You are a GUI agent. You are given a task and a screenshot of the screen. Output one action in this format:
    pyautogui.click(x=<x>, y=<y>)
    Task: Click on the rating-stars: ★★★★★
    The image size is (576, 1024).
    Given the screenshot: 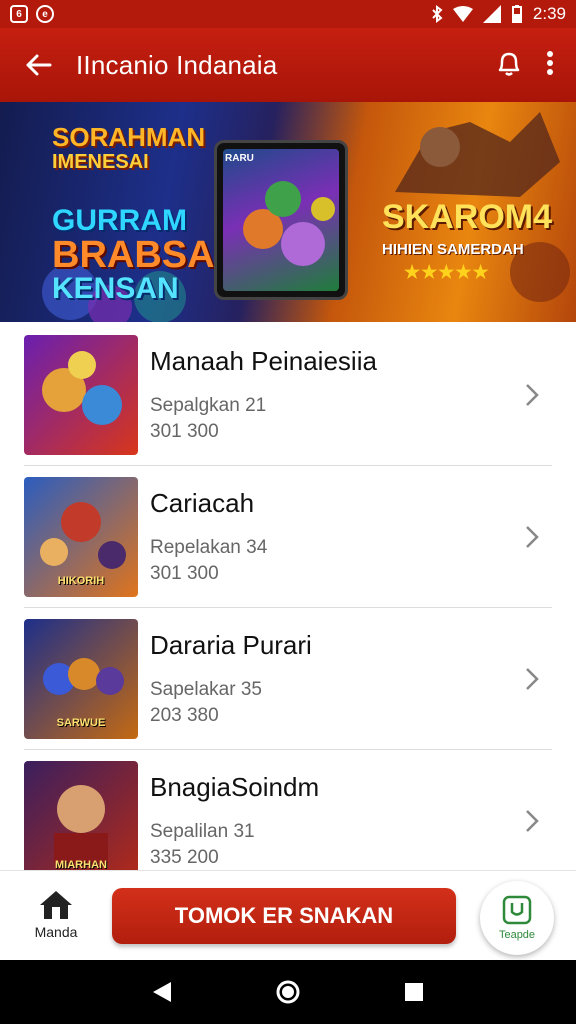 What is the action you would take?
    pyautogui.click(x=447, y=272)
    